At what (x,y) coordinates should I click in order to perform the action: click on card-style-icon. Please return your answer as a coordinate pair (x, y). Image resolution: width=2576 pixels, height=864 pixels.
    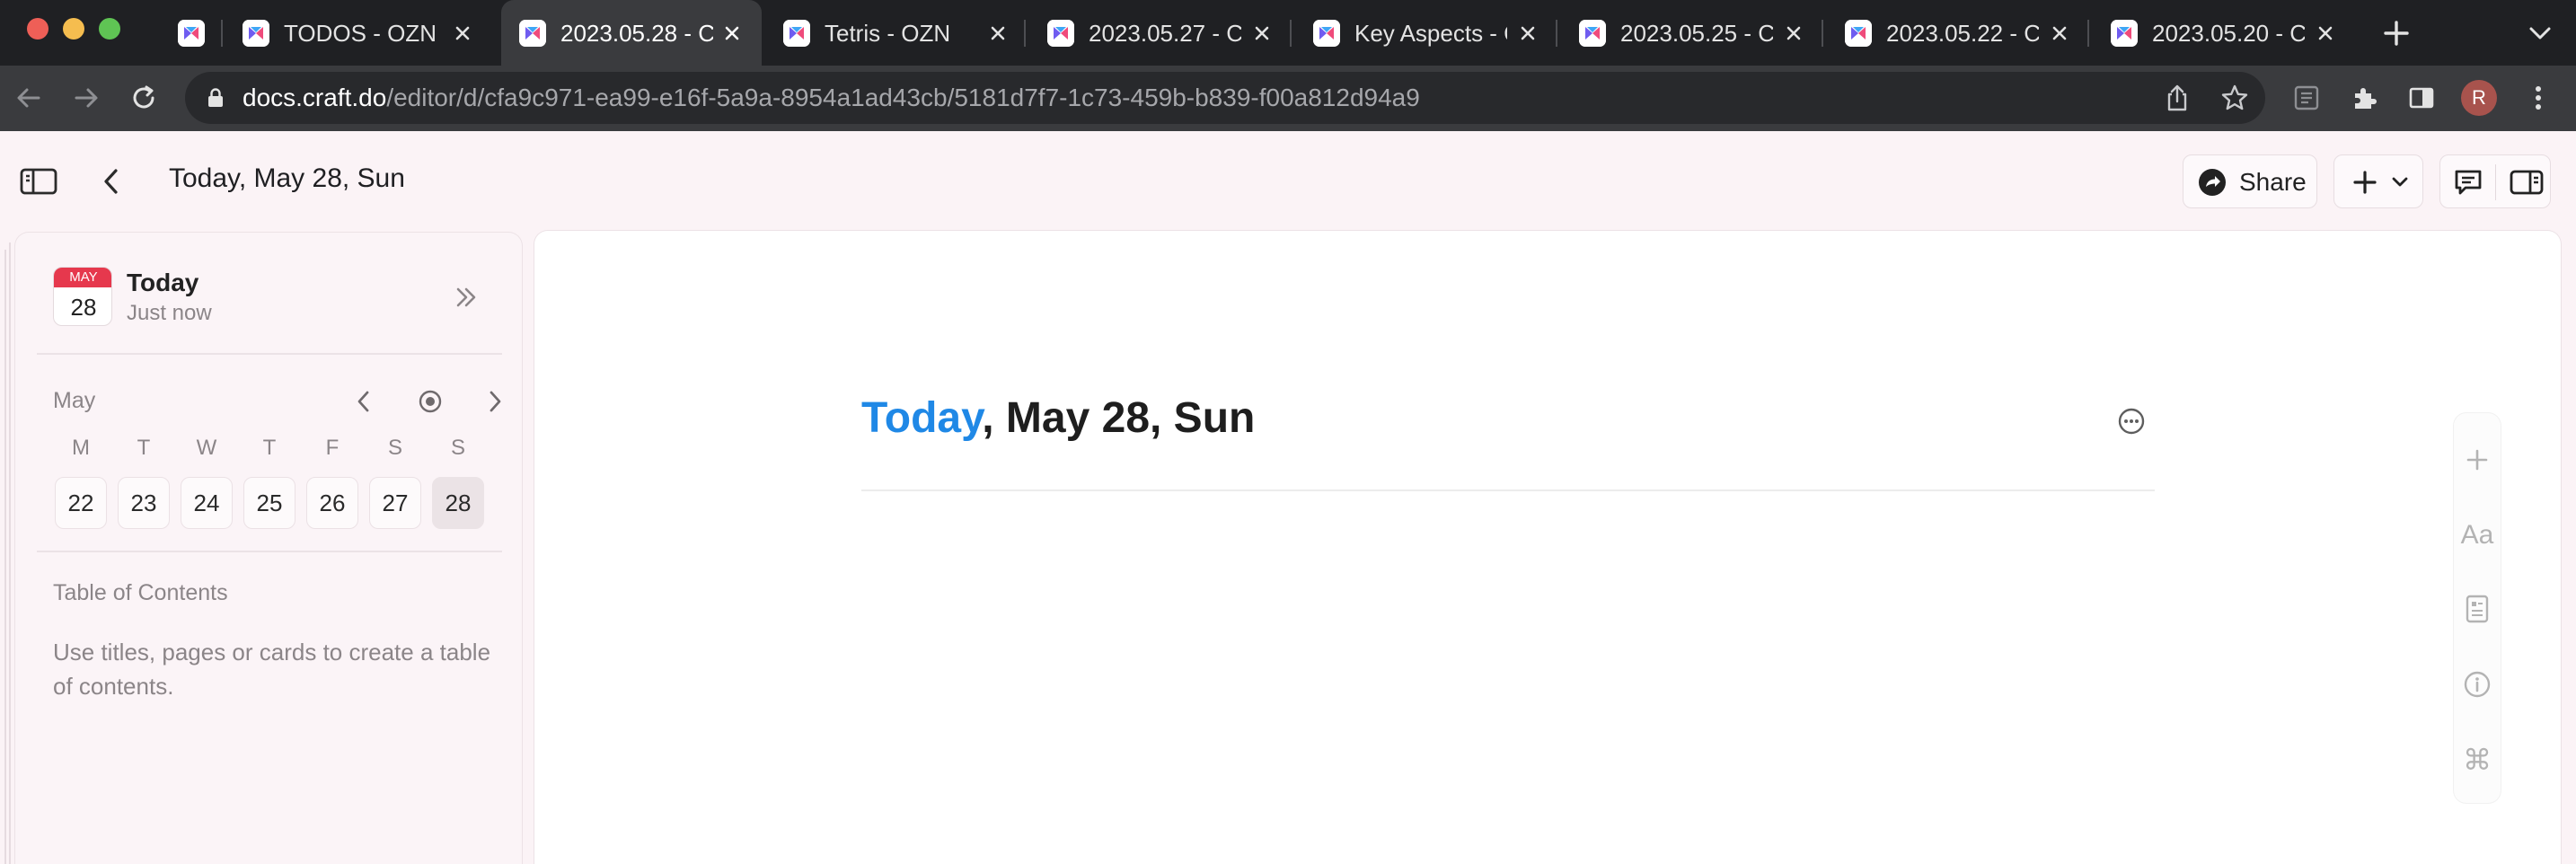
    Looking at the image, I should click on (2477, 609).